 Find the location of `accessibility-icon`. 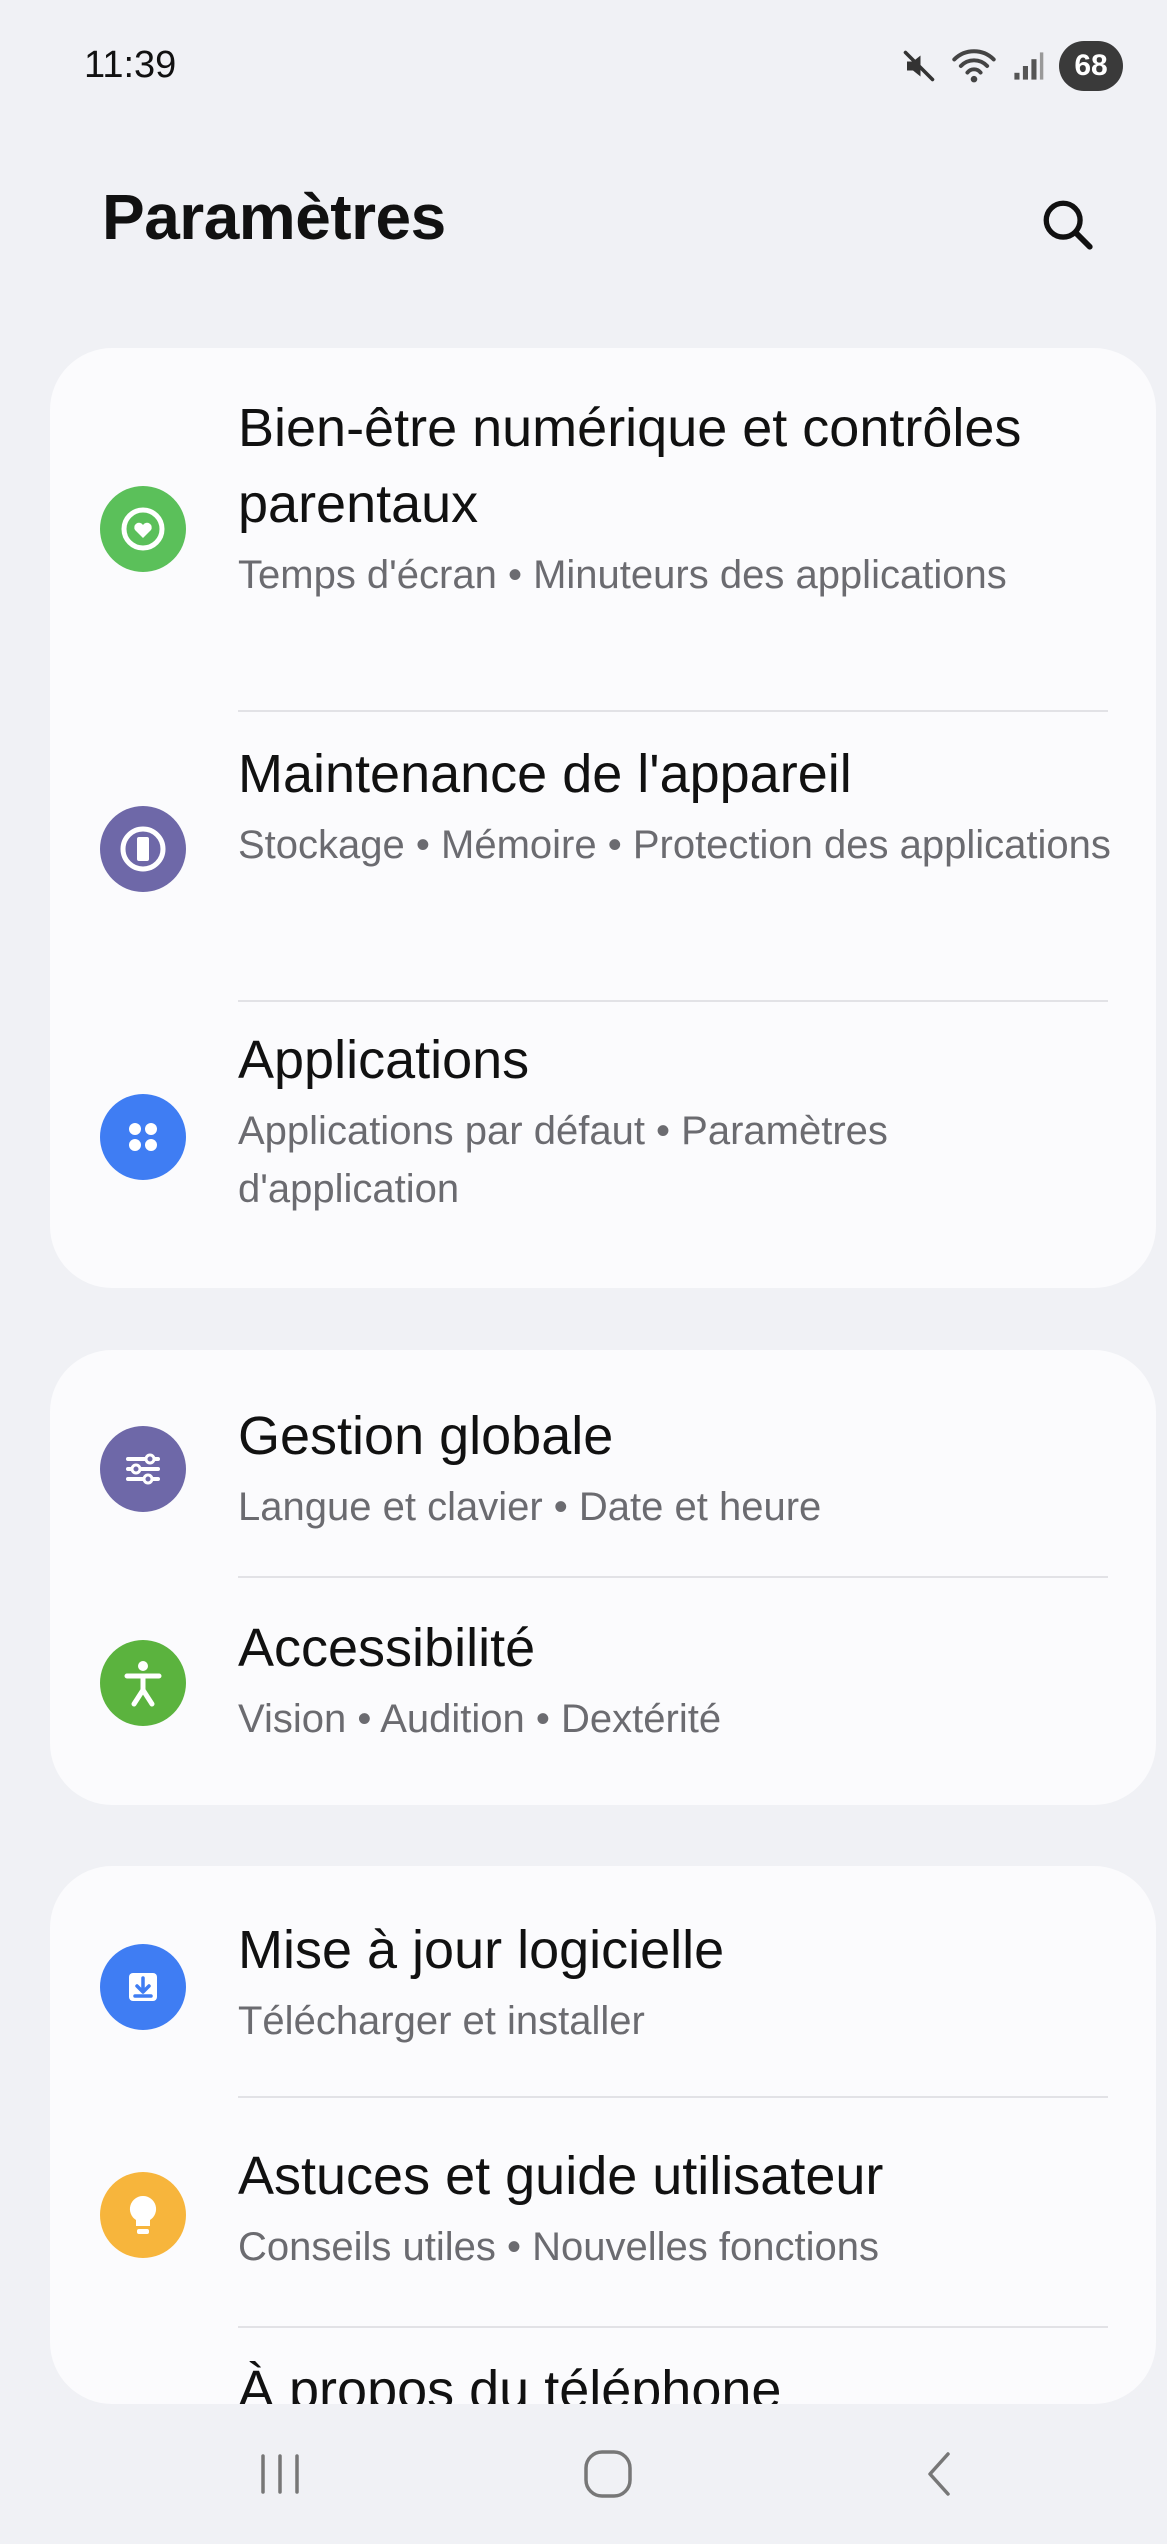

accessibility-icon is located at coordinates (143, 1683).